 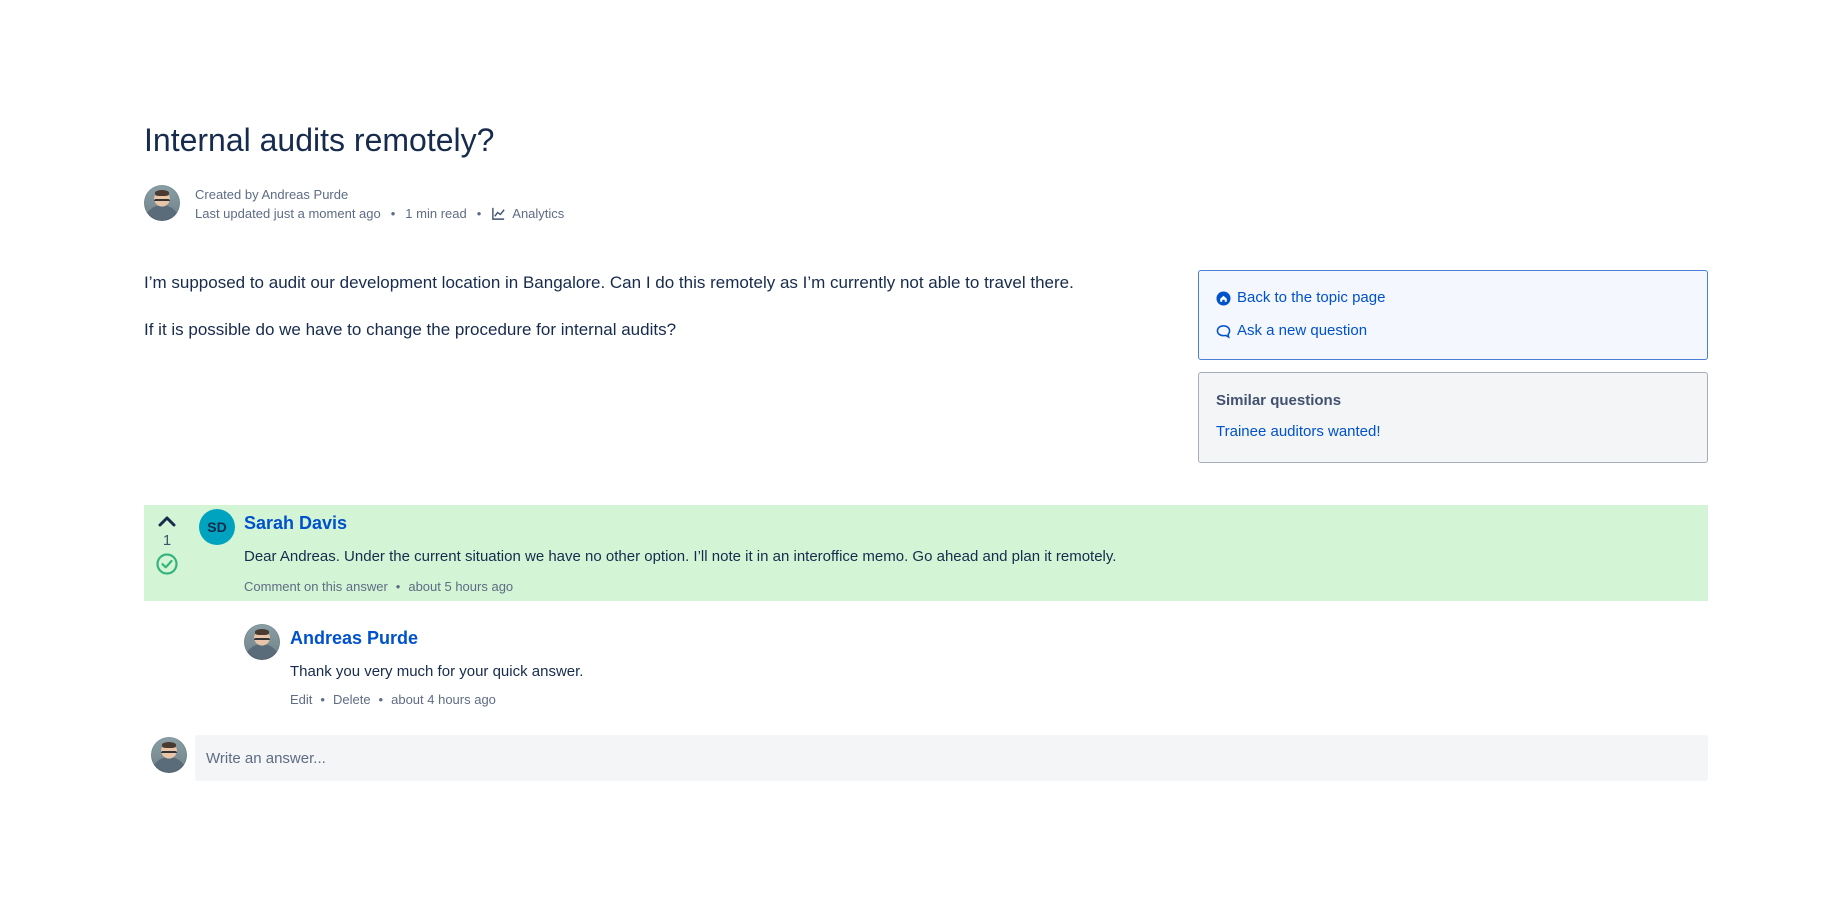 What do you see at coordinates (316, 586) in the screenshot?
I see `comment-on-answer-link: Comment on this answer` at bounding box center [316, 586].